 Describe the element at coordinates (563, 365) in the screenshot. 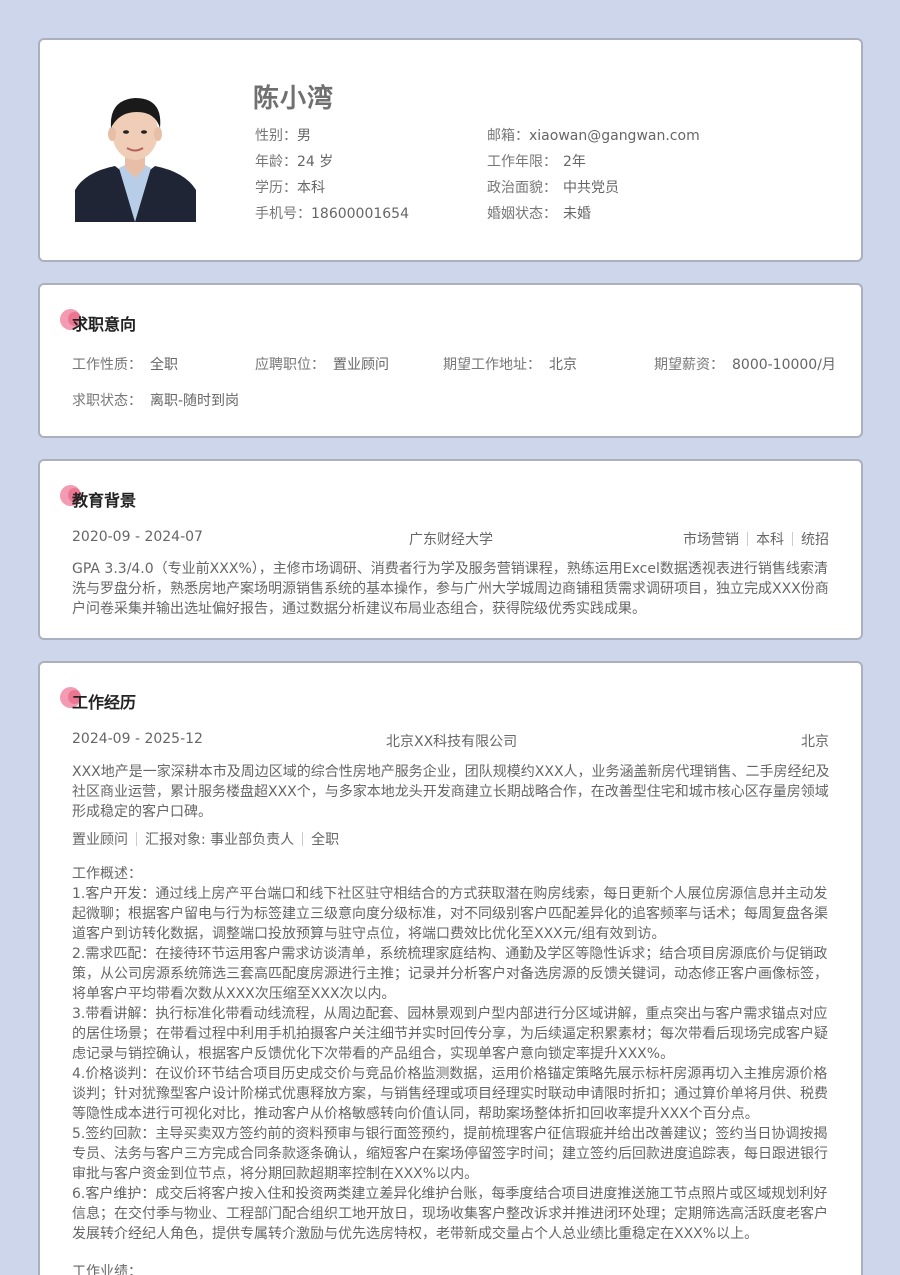

I see `location-value: 北京` at that location.